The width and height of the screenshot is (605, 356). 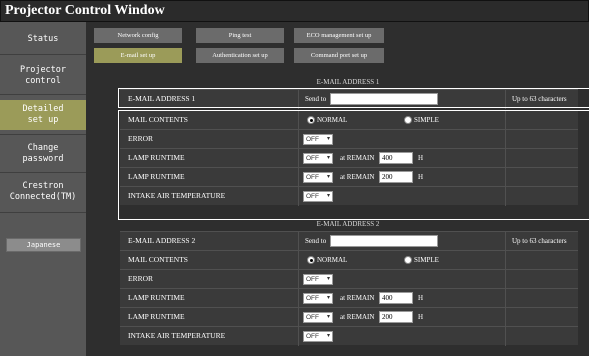 What do you see at coordinates (348, 224) in the screenshot?
I see `section-heading: E-MAIL ADDRESS 2` at bounding box center [348, 224].